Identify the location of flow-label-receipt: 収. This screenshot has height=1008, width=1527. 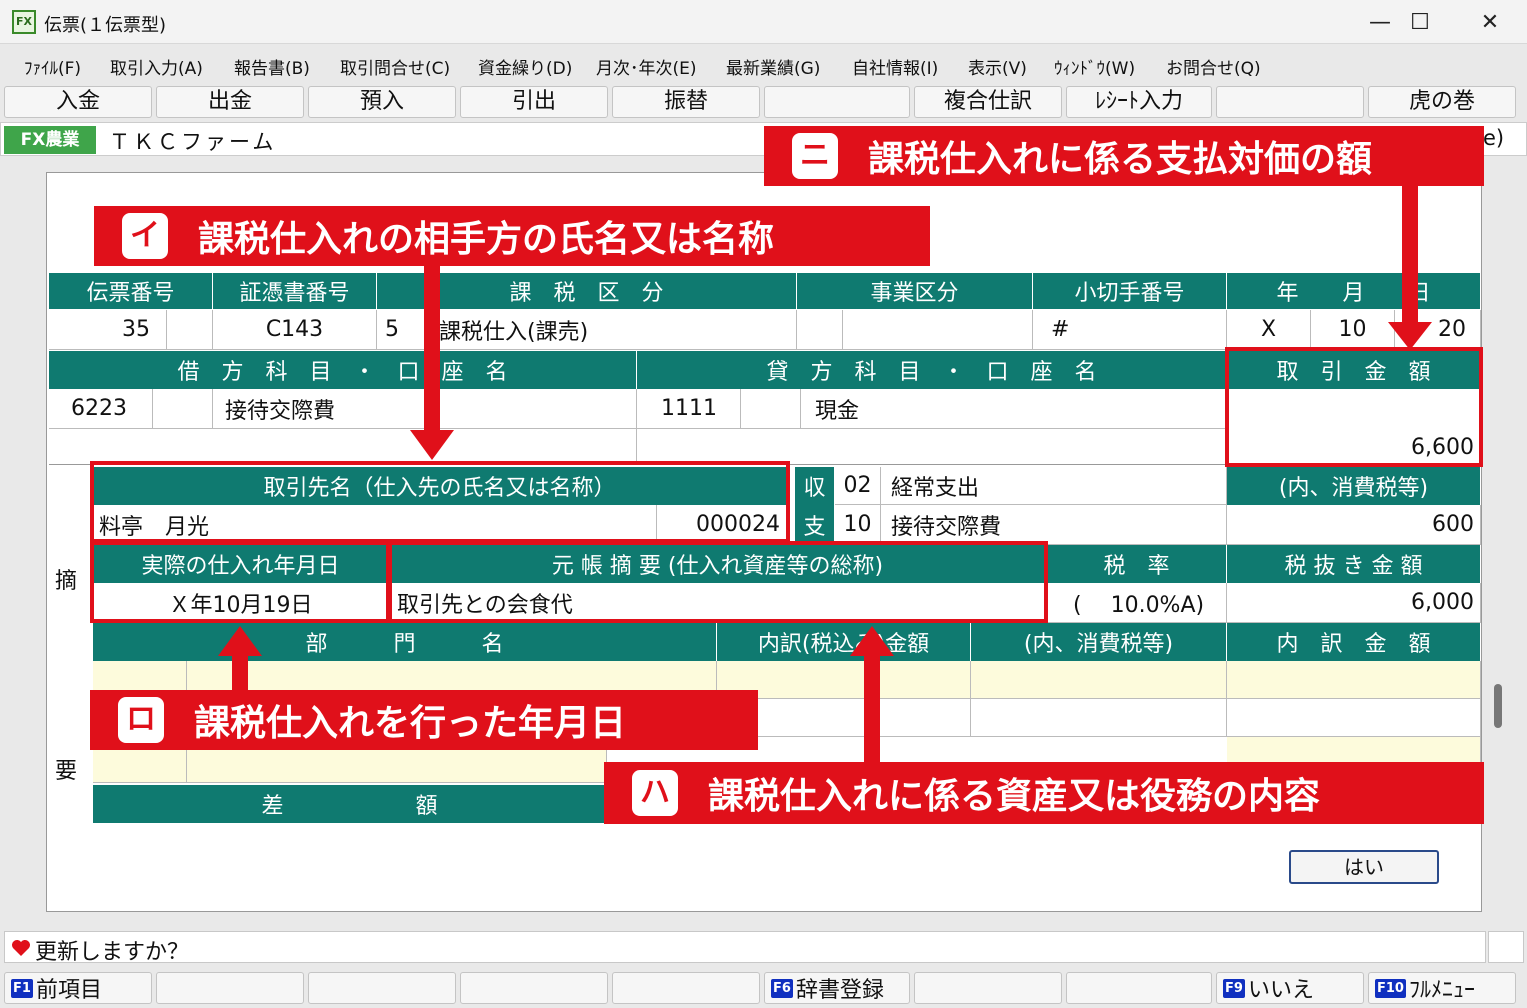
(815, 486).